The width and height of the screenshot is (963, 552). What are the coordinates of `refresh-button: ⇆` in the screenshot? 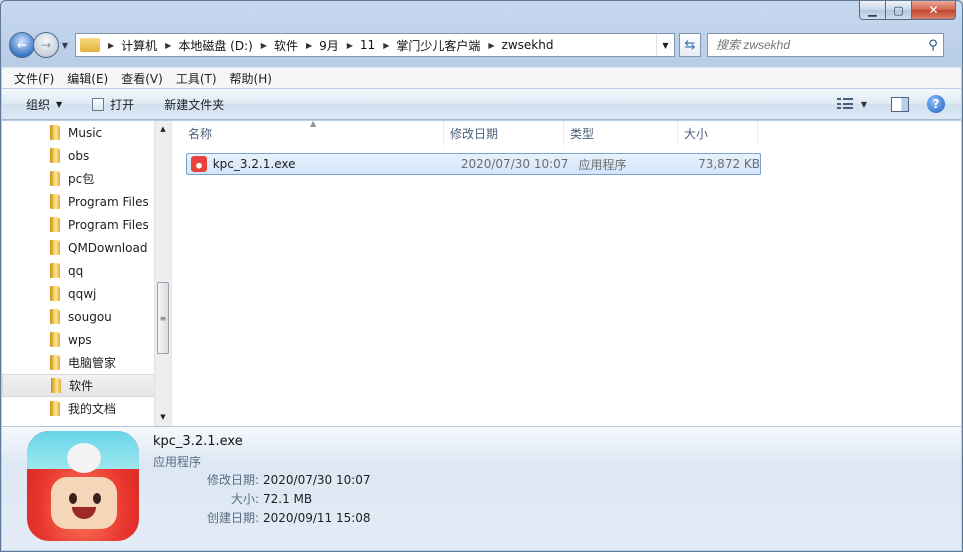 It's located at (690, 45).